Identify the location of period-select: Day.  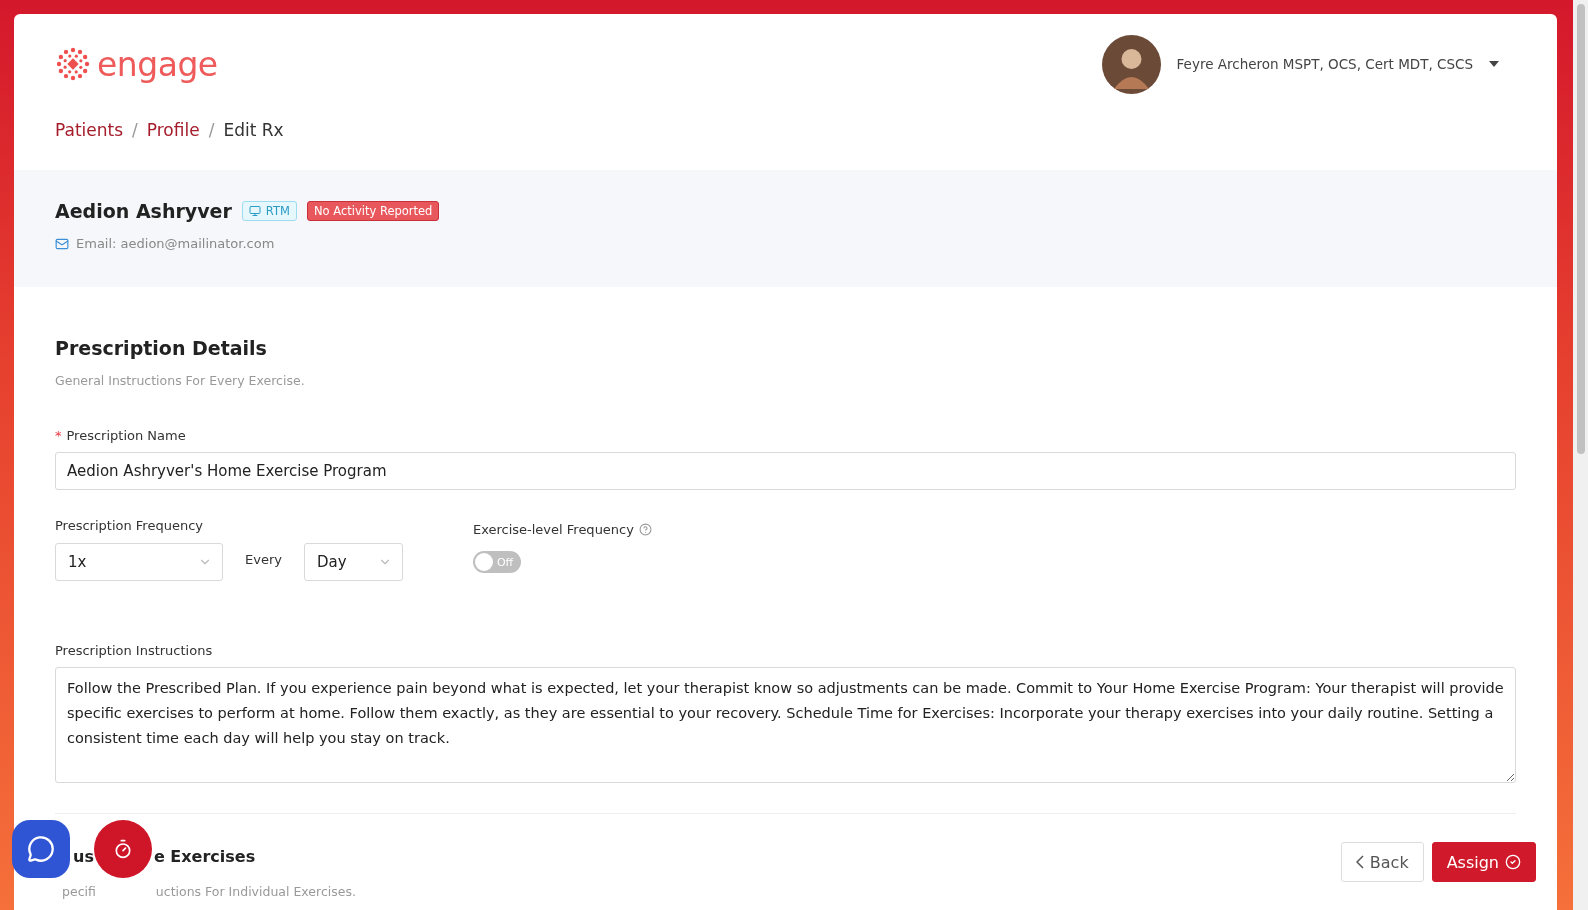
(353, 562).